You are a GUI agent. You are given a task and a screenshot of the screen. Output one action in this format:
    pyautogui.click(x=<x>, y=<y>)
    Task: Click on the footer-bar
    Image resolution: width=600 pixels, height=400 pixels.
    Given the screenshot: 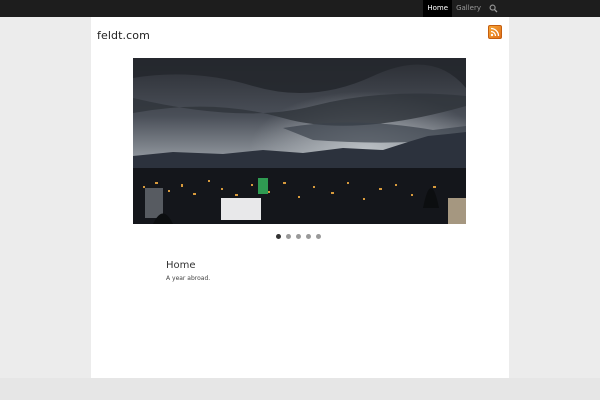 What is the action you would take?
    pyautogui.click(x=300, y=389)
    